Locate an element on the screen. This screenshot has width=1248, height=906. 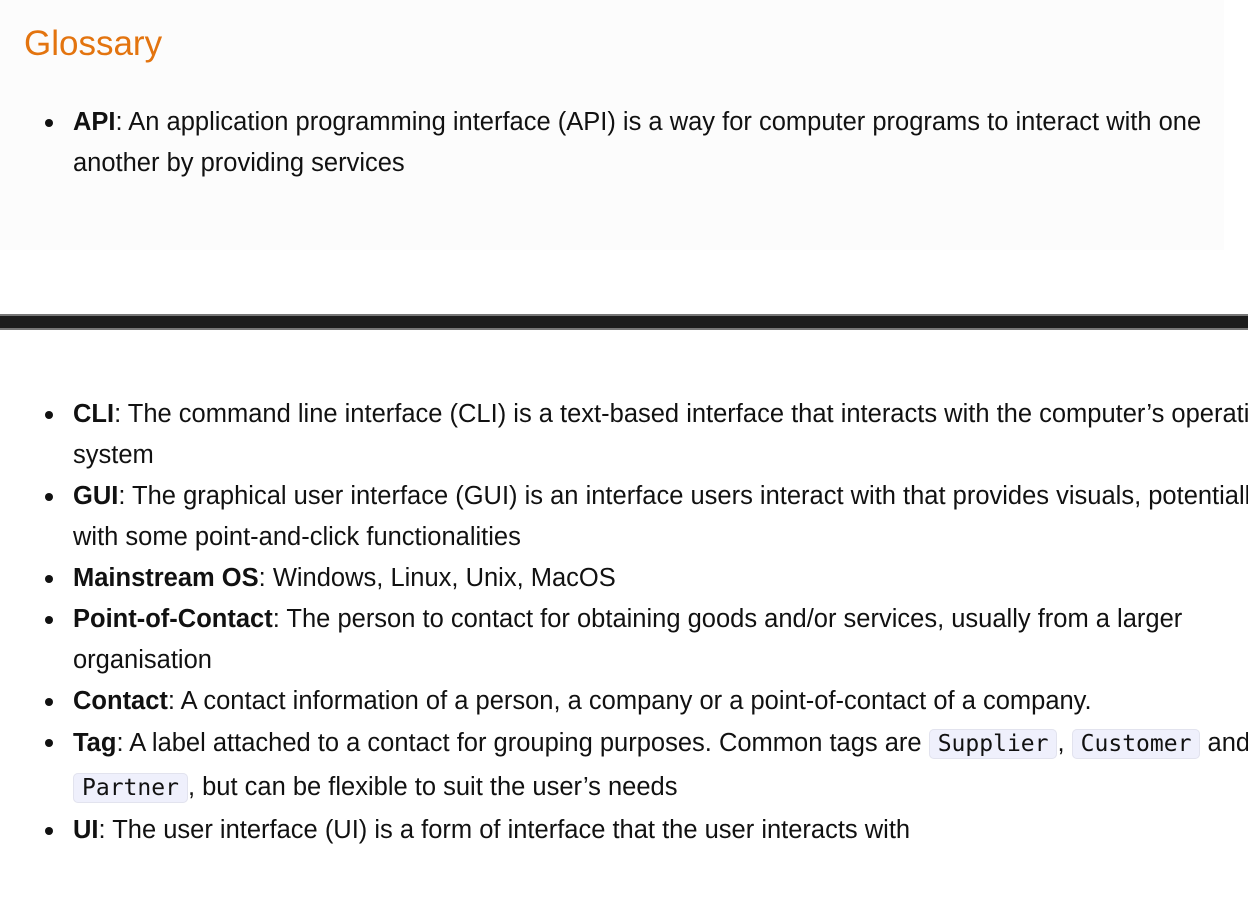
term: CLI is located at coordinates (94, 414).